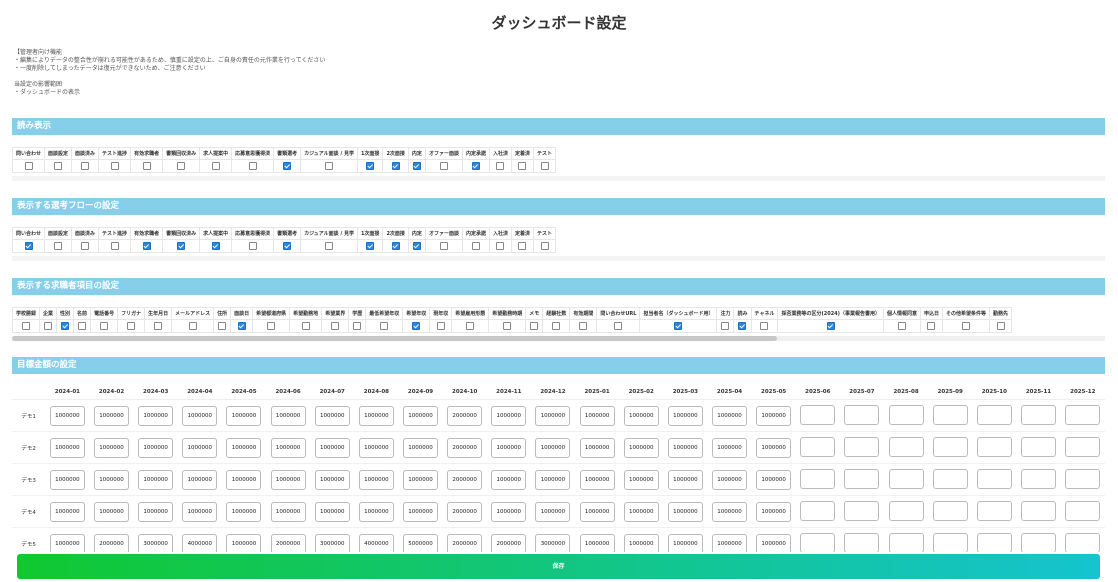 This screenshot has height=582, width=1118. Describe the element at coordinates (421, 542) in the screenshot. I see `goal-amount-input: 5000000` at that location.